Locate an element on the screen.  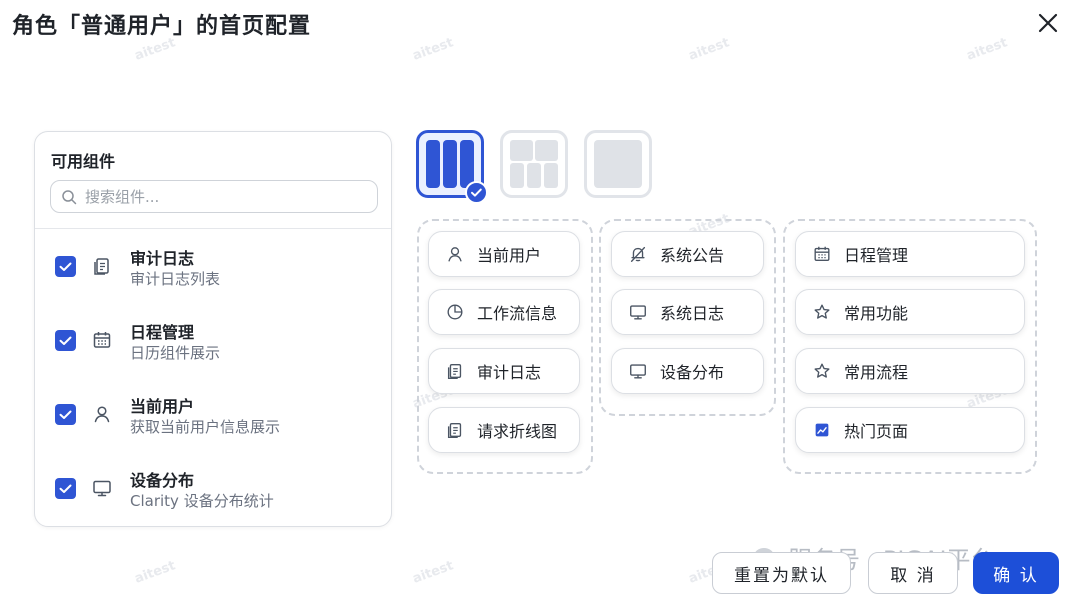
panel-title: 可用组件 is located at coordinates (83, 161).